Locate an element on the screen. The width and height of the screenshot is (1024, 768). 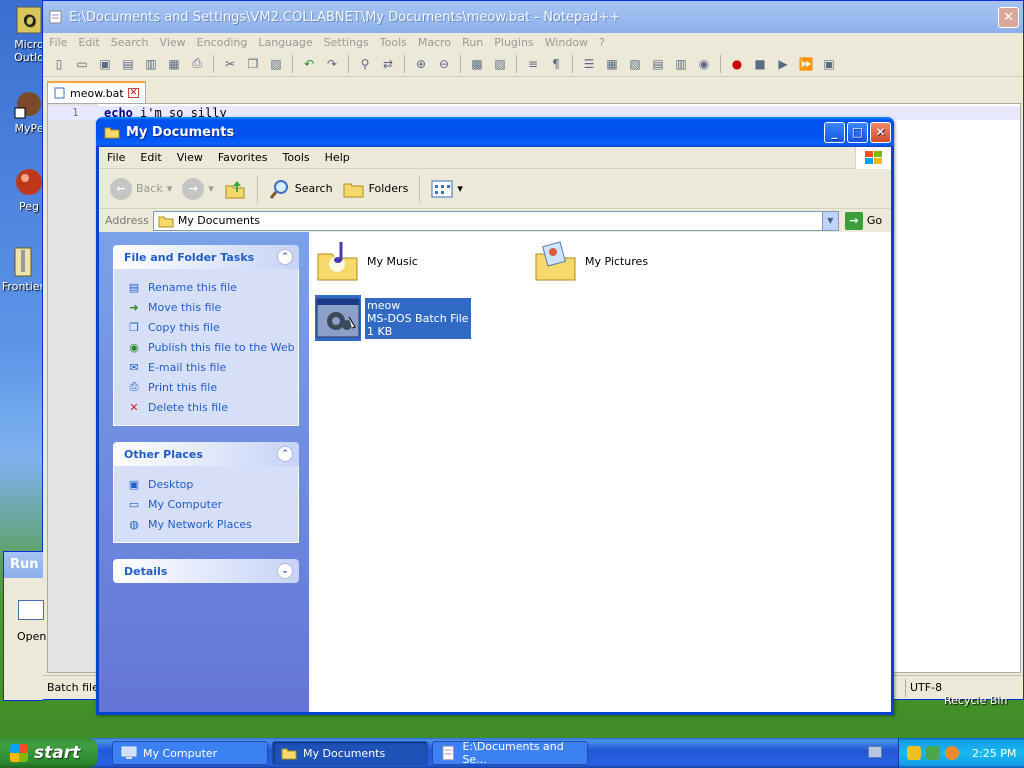
expand-icon: ⌄ is located at coordinates (285, 571).